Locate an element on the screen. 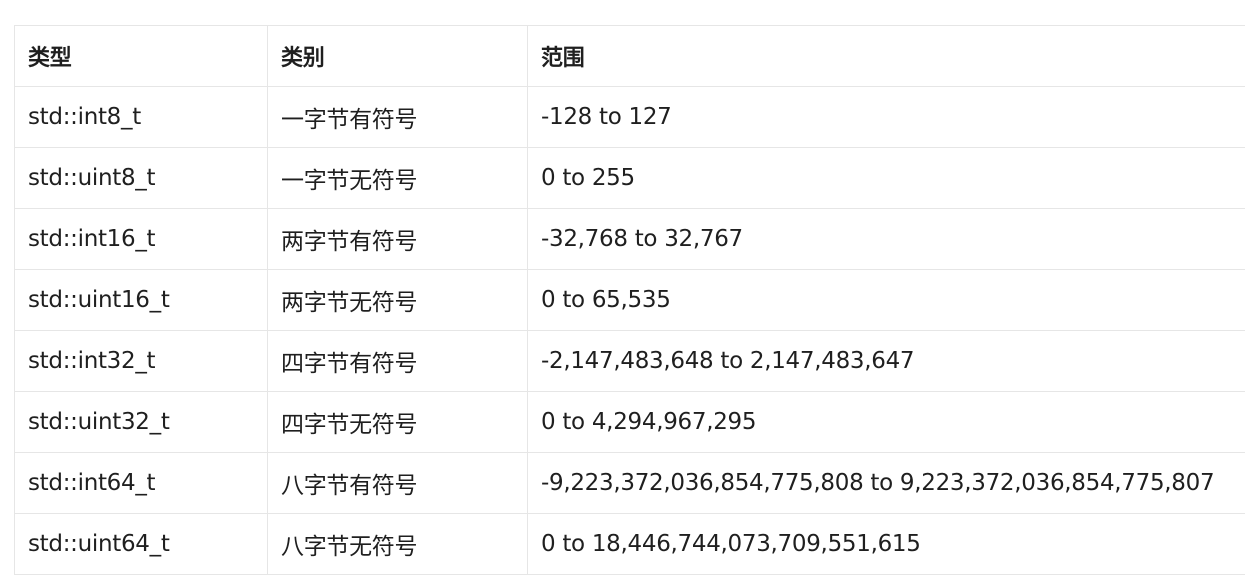 The width and height of the screenshot is (1245, 586). cell-category: 八字节有符号 is located at coordinates (397, 483).